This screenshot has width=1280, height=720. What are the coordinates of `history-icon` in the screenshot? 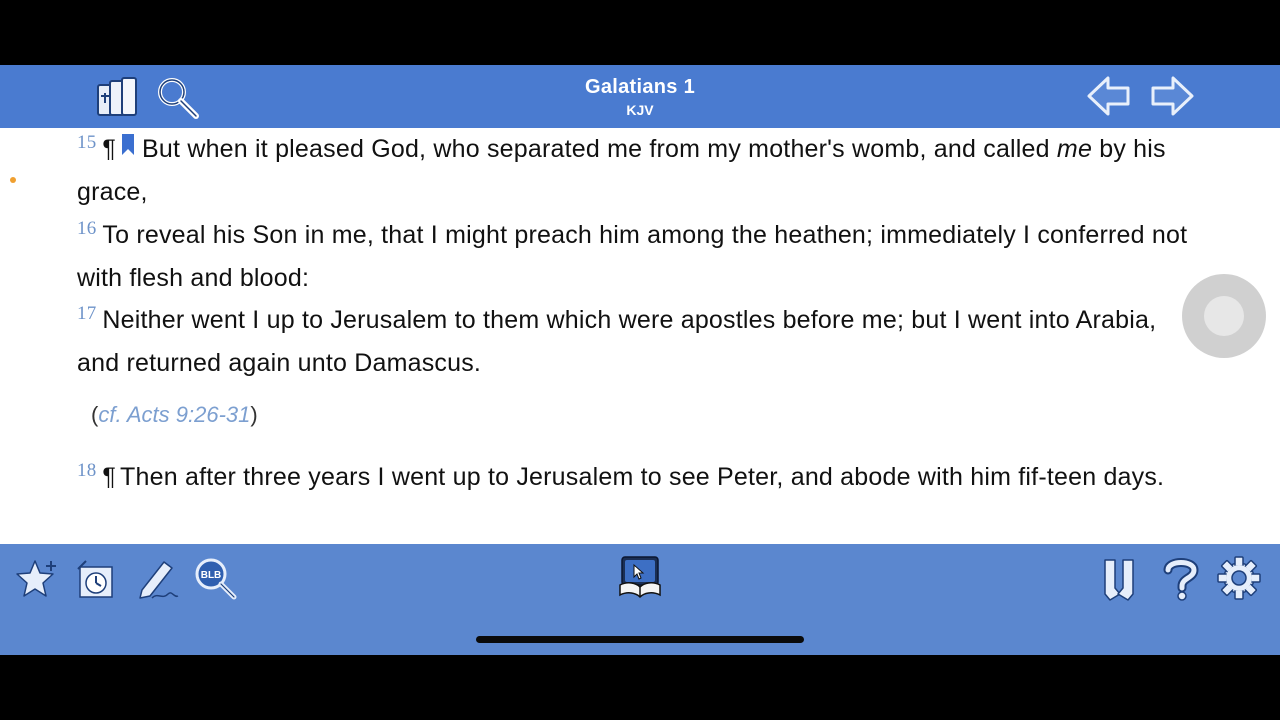 It's located at (96, 579).